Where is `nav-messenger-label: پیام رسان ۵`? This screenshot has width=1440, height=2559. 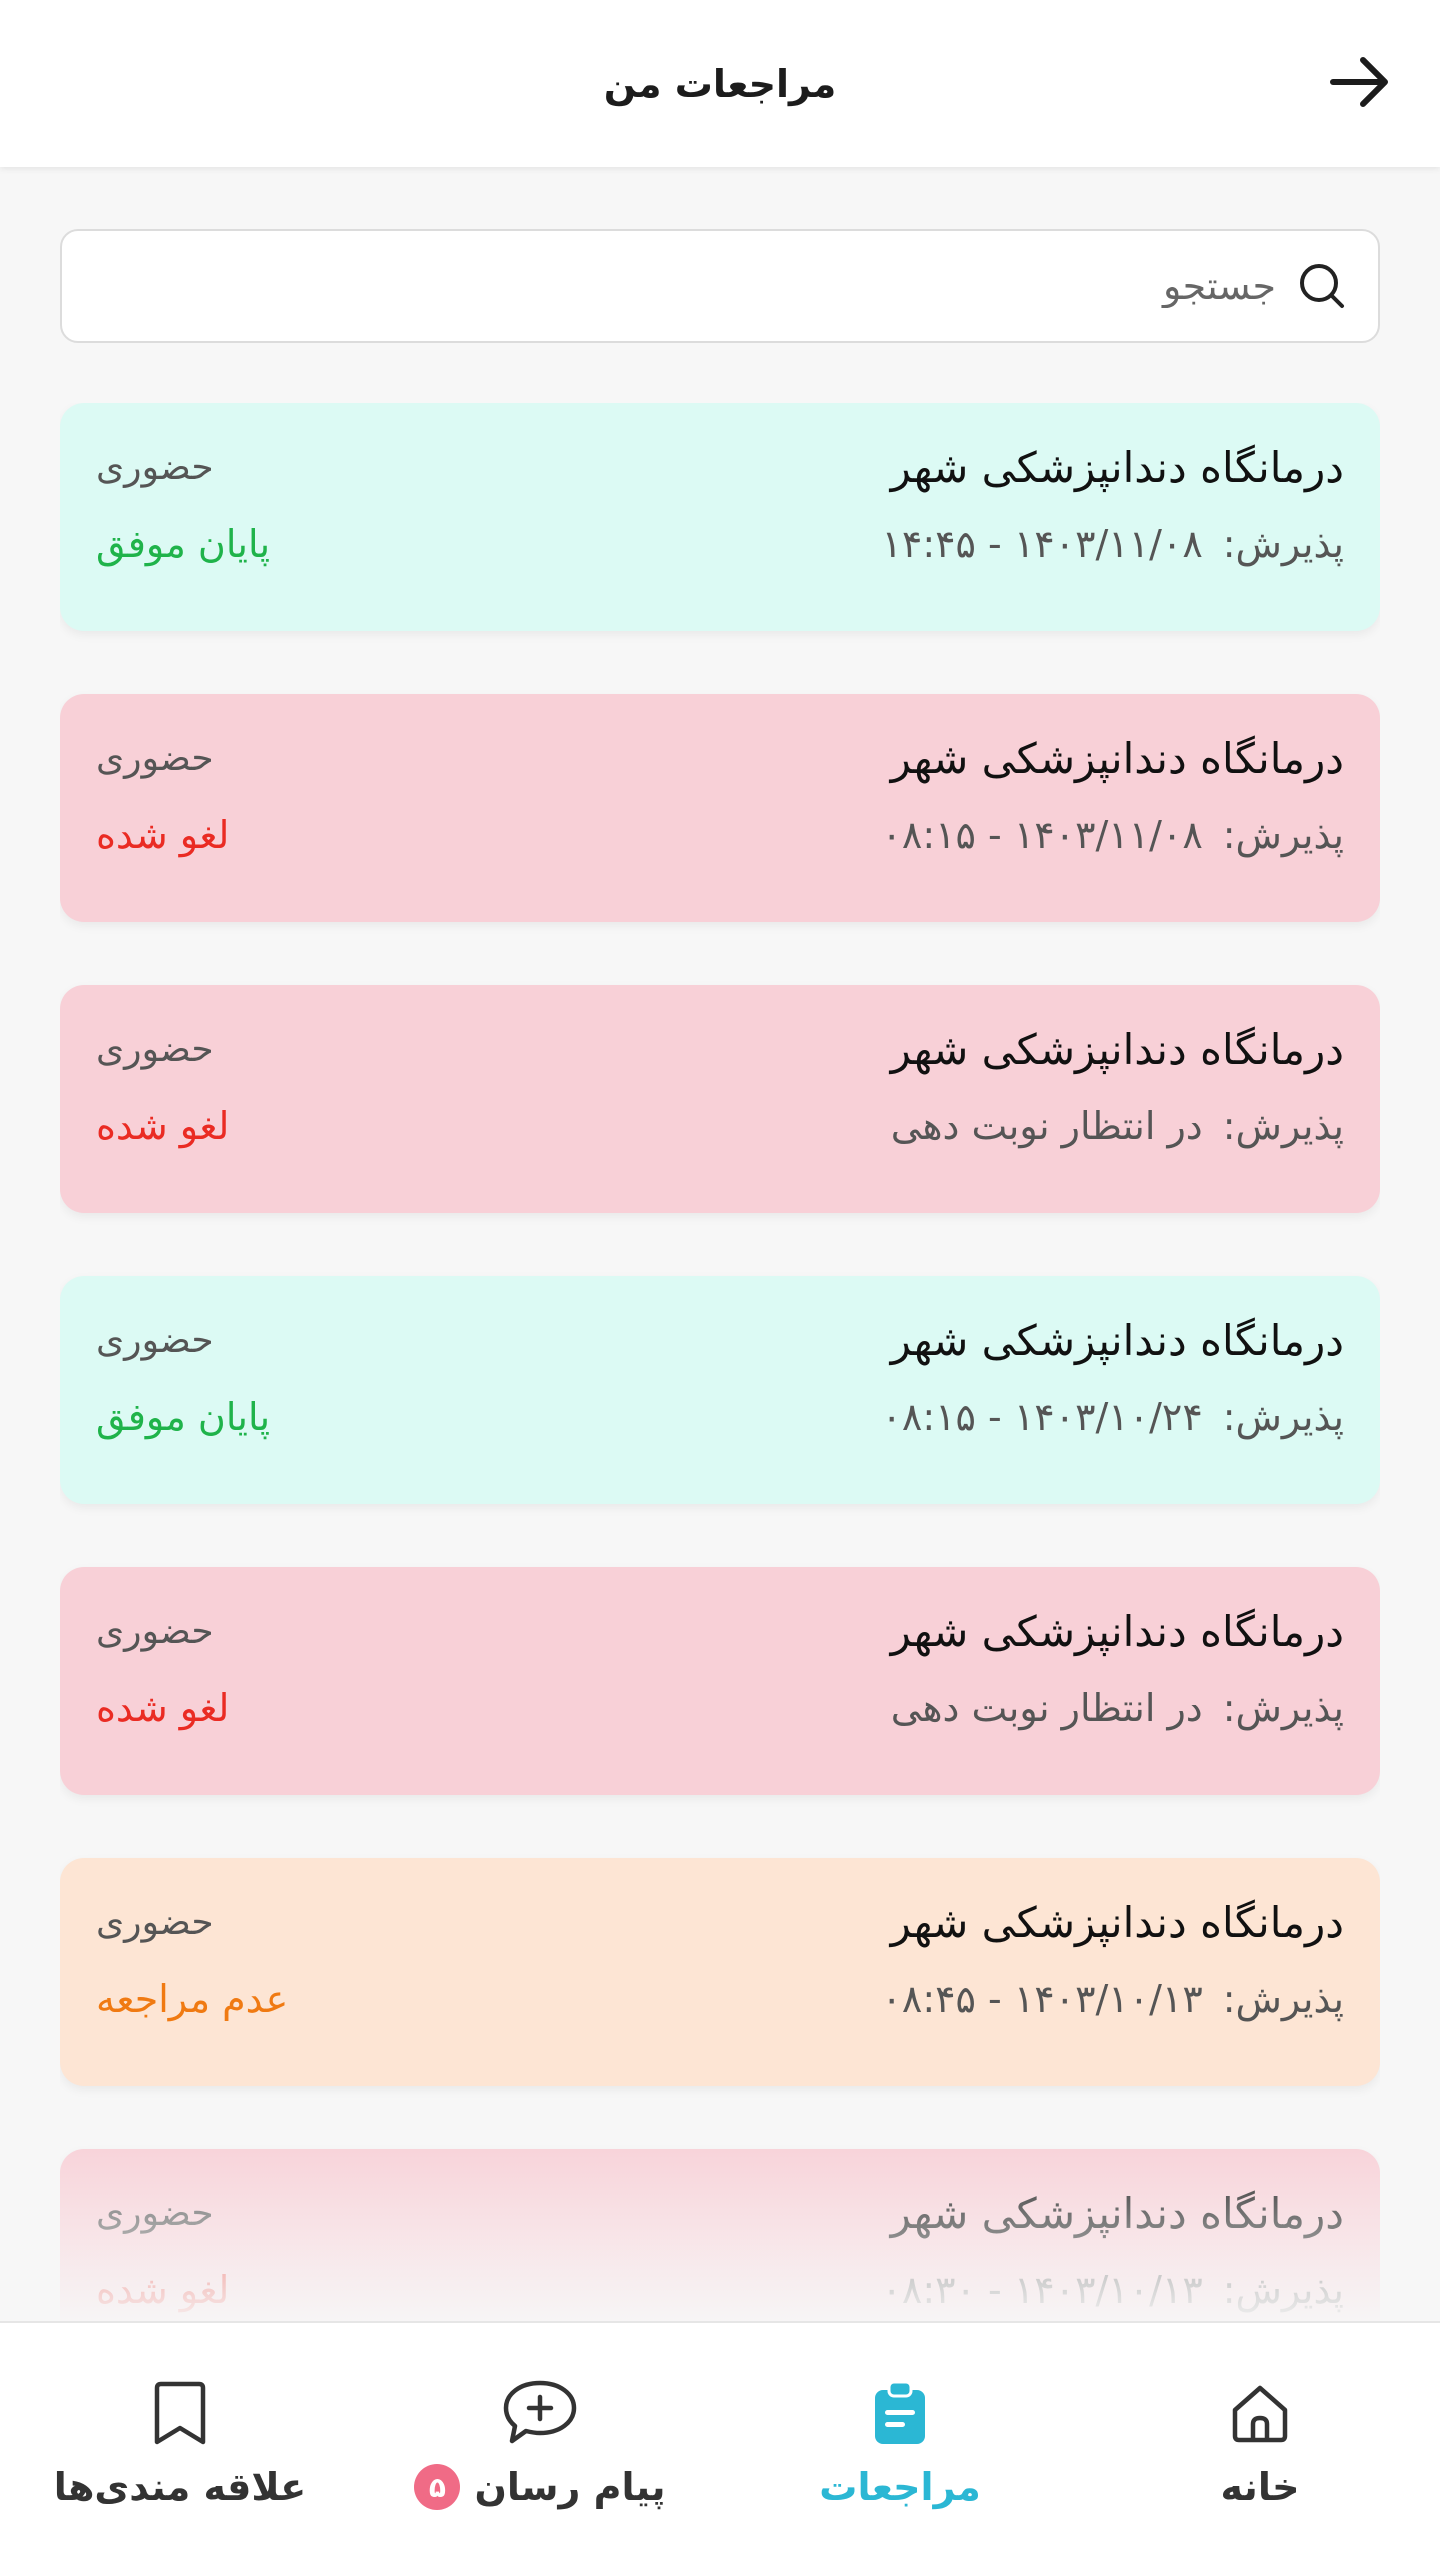 nav-messenger-label: پیام رسان ۵ is located at coordinates (540, 2487).